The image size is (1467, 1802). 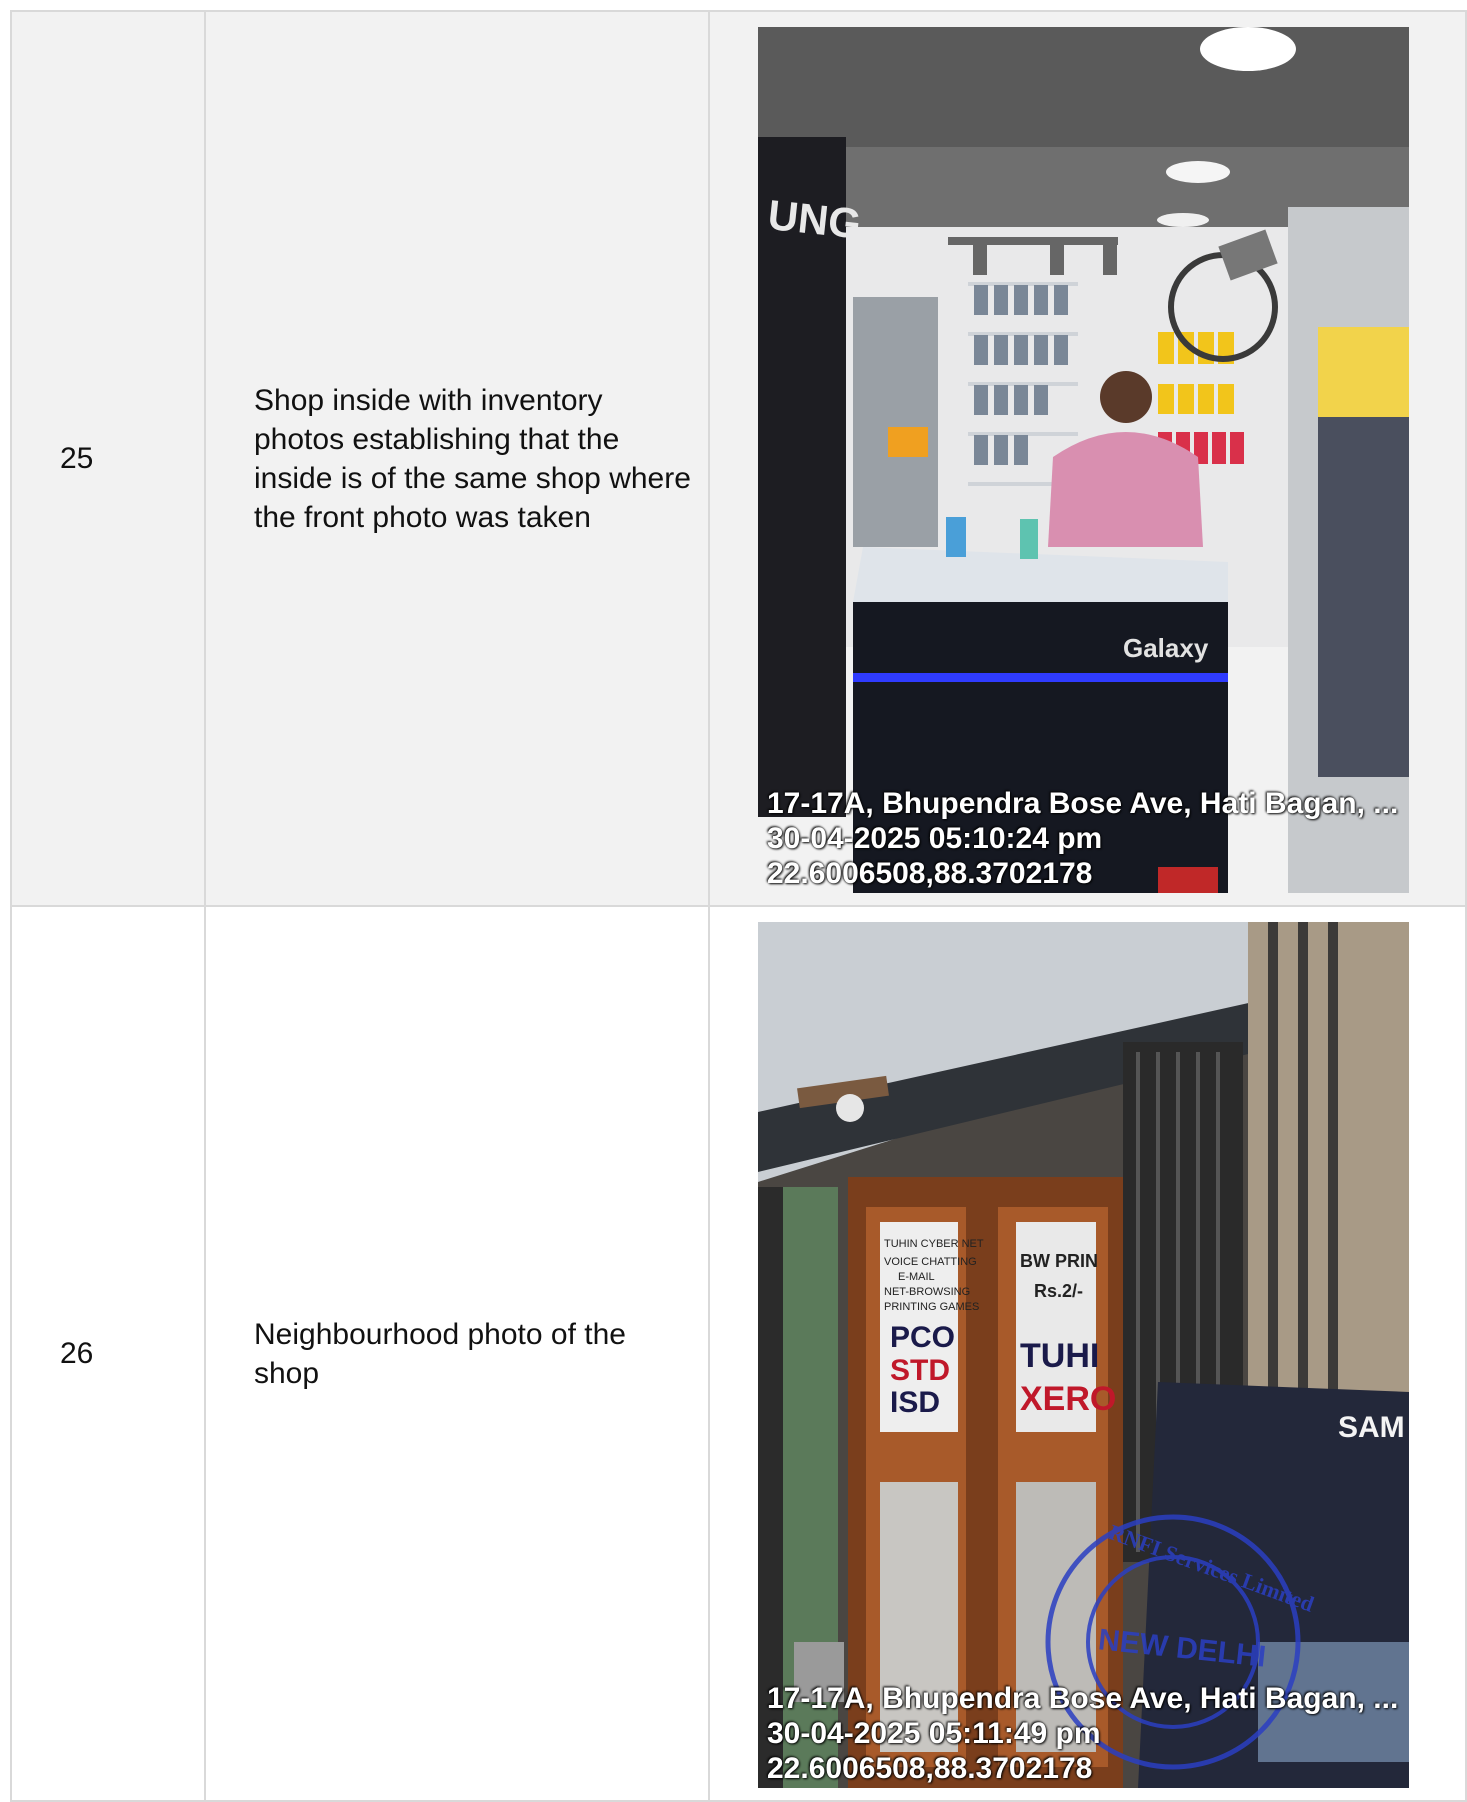 What do you see at coordinates (931, 1307) in the screenshot?
I see `door-sign-line: PRINTING GAMES` at bounding box center [931, 1307].